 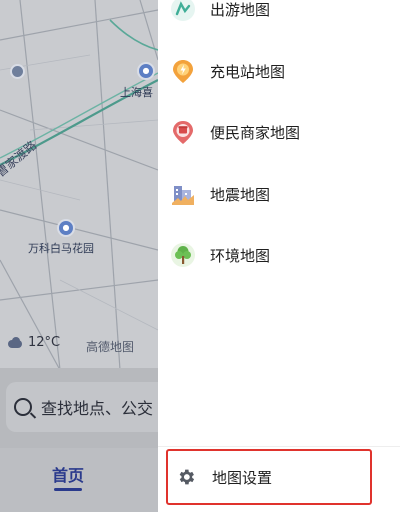 I want to click on map-provider-label: 高德地图, so click(x=110, y=347).